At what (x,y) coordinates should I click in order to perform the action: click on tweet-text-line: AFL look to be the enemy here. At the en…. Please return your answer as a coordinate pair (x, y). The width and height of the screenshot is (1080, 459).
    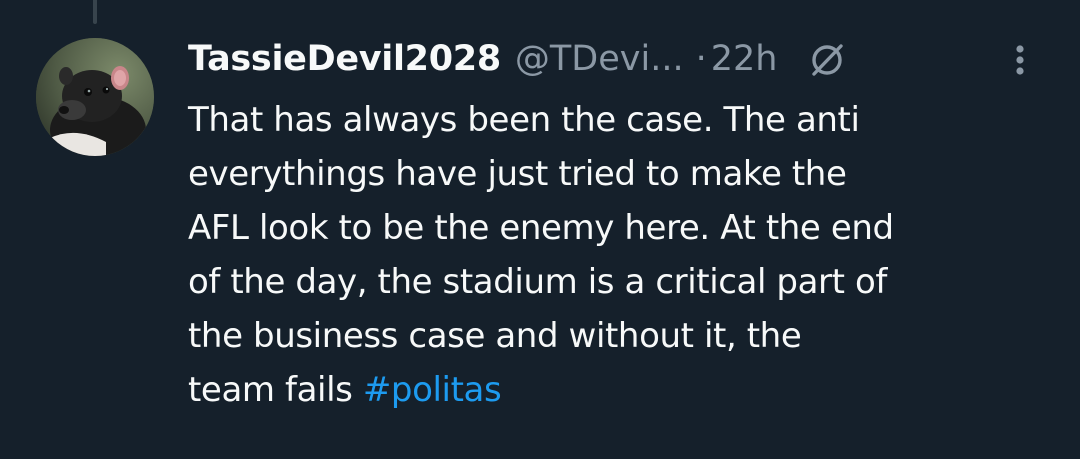
    Looking at the image, I should click on (541, 228).